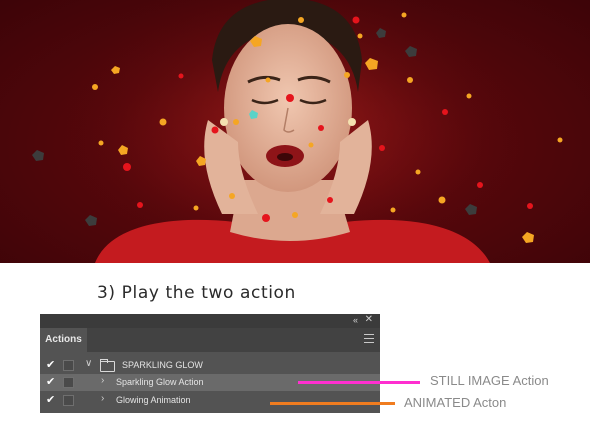 This screenshot has height=435, width=590. What do you see at coordinates (107, 365) in the screenshot?
I see `folder-icon` at bounding box center [107, 365].